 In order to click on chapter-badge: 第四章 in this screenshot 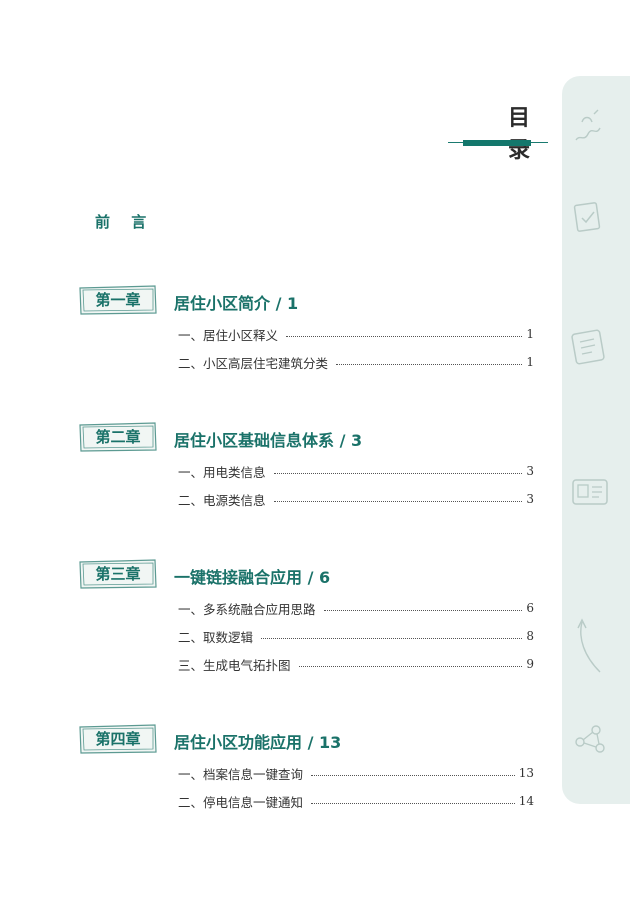, I will do `click(118, 739)`.